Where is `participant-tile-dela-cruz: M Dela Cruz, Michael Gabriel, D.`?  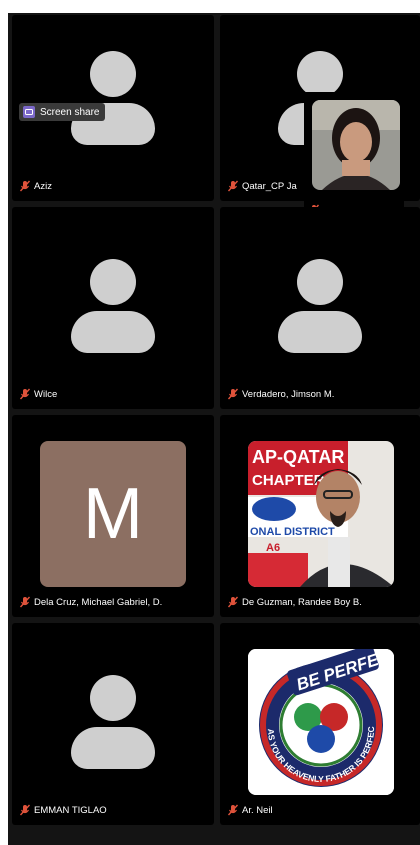
participant-tile-dela-cruz: M Dela Cruz, Michael Gabriel, D. is located at coordinates (113, 516).